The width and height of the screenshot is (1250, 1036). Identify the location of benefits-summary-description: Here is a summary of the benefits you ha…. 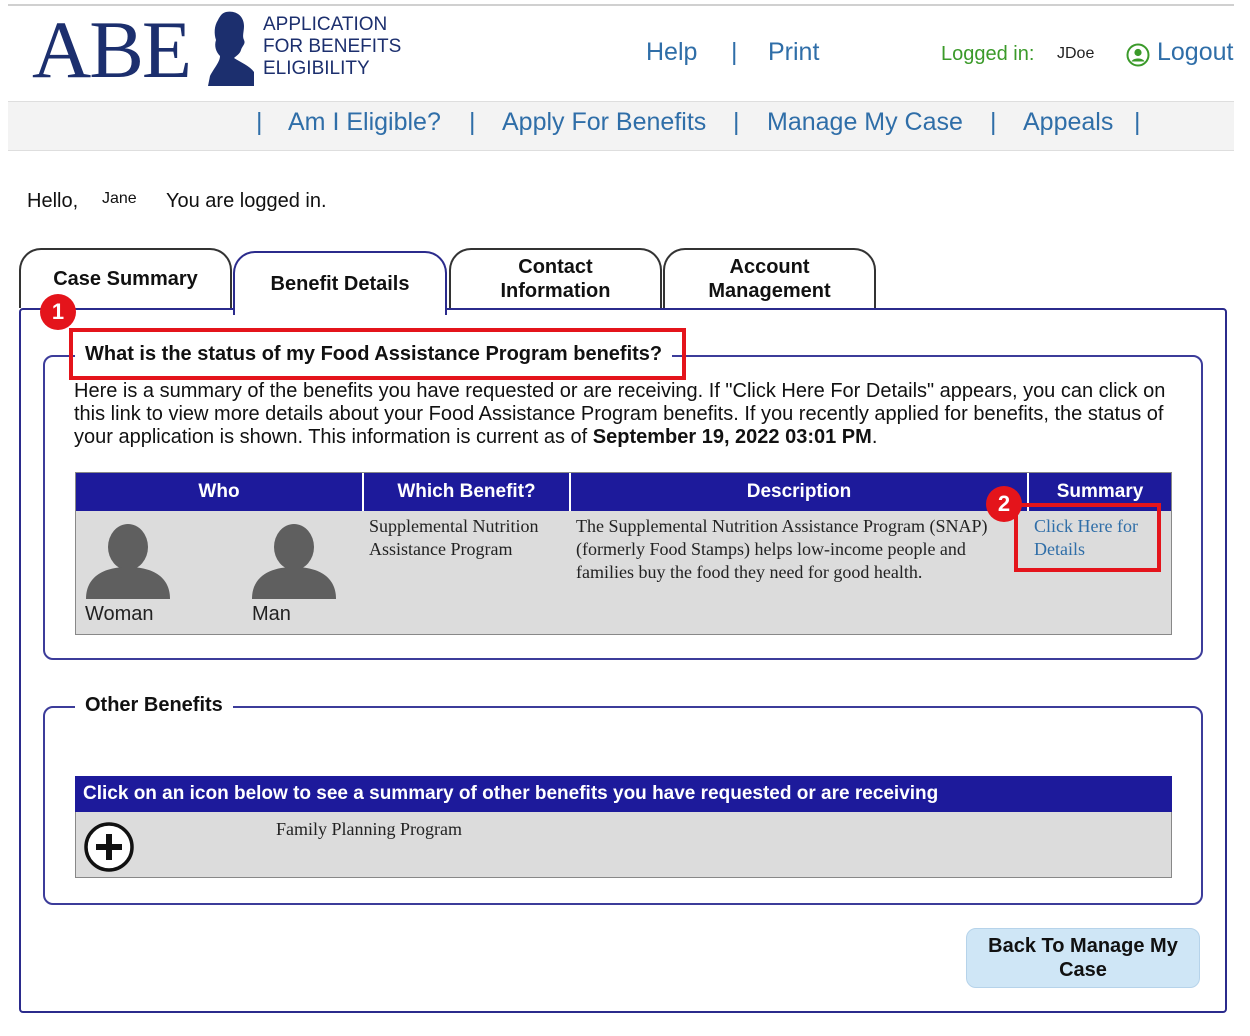
(624, 414).